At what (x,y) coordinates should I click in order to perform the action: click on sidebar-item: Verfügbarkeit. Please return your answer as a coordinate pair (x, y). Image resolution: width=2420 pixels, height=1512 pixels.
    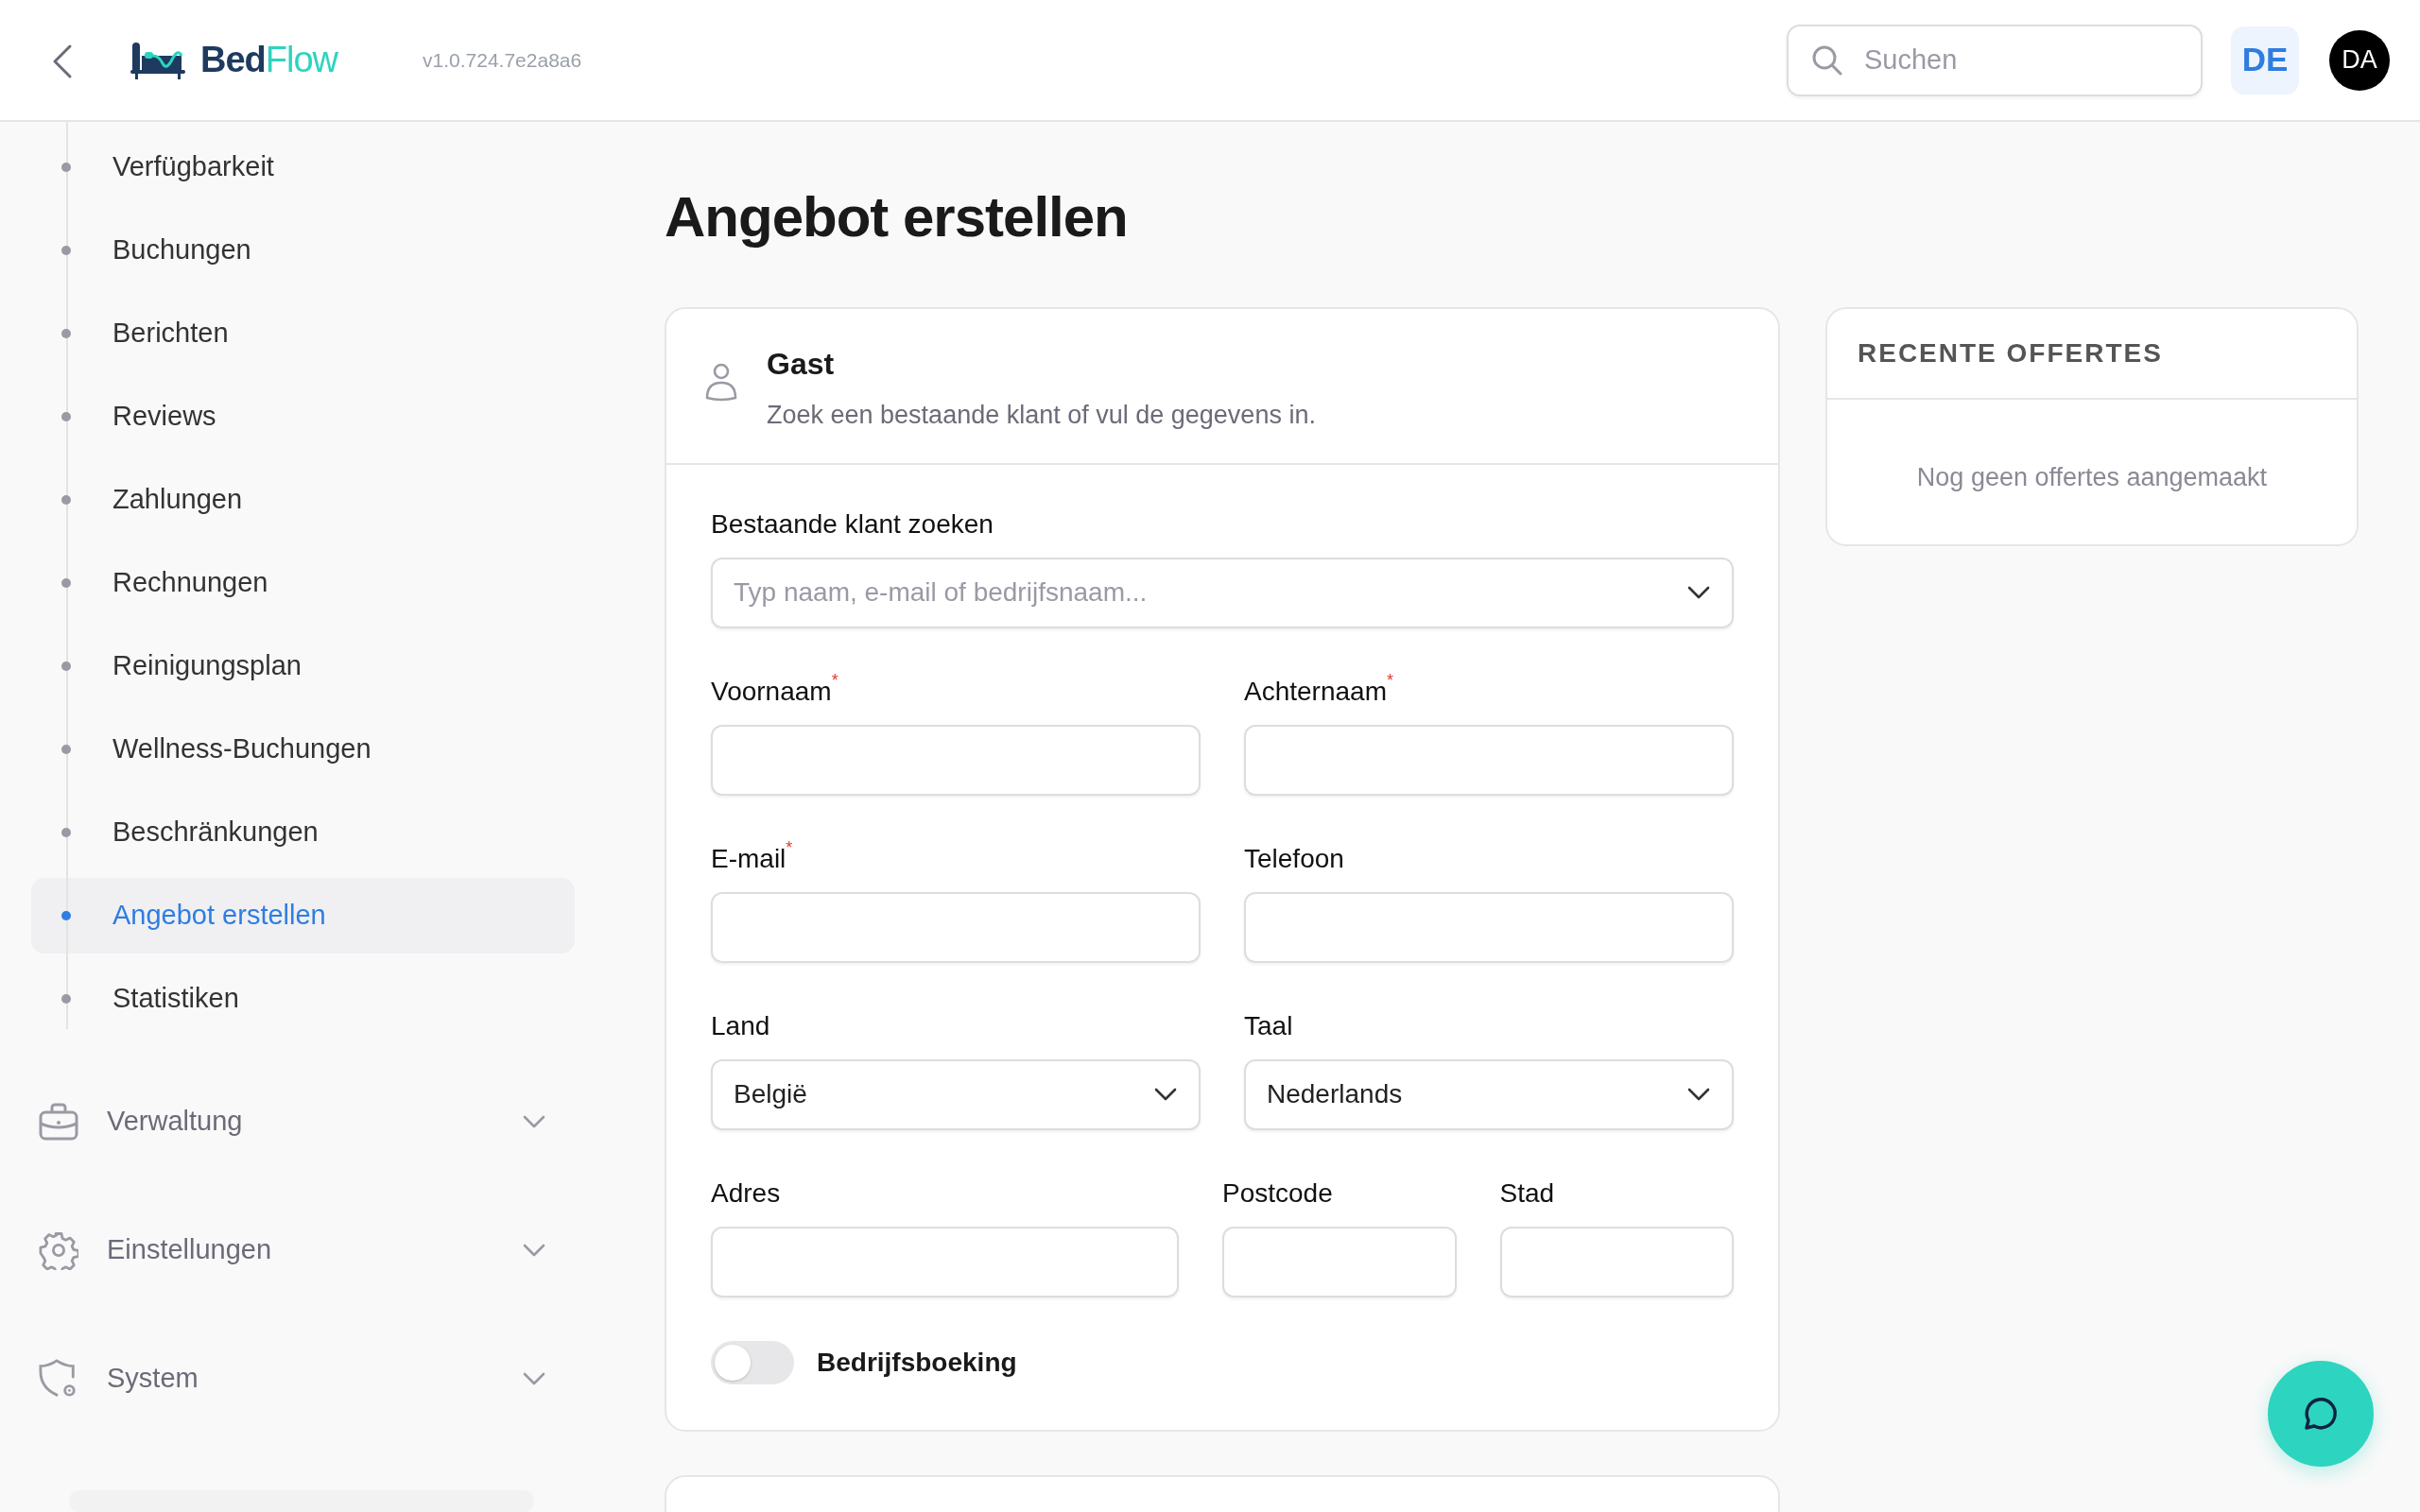
    Looking at the image, I should click on (303, 167).